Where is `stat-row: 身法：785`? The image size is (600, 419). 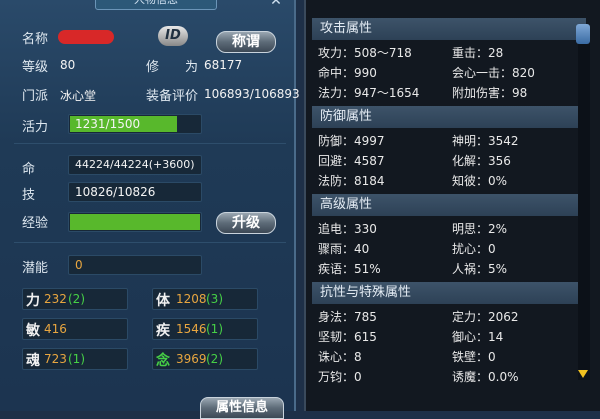
stat-row: 身法：785 is located at coordinates (347, 317).